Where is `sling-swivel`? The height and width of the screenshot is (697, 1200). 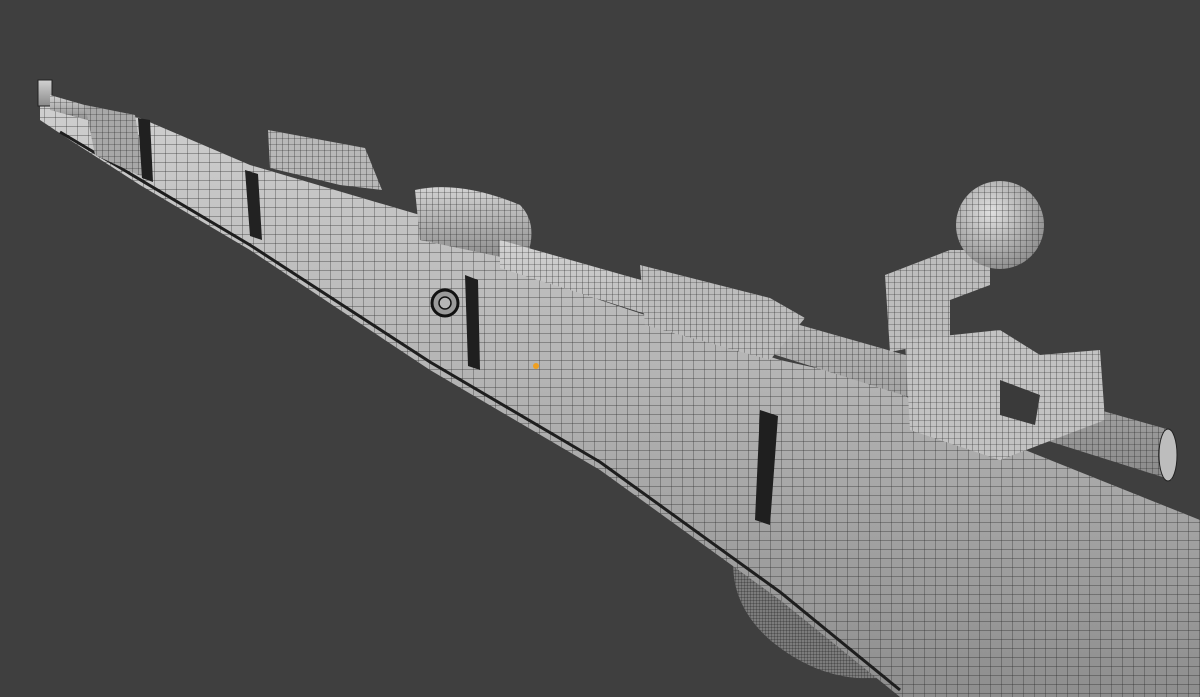 sling-swivel is located at coordinates (445, 303).